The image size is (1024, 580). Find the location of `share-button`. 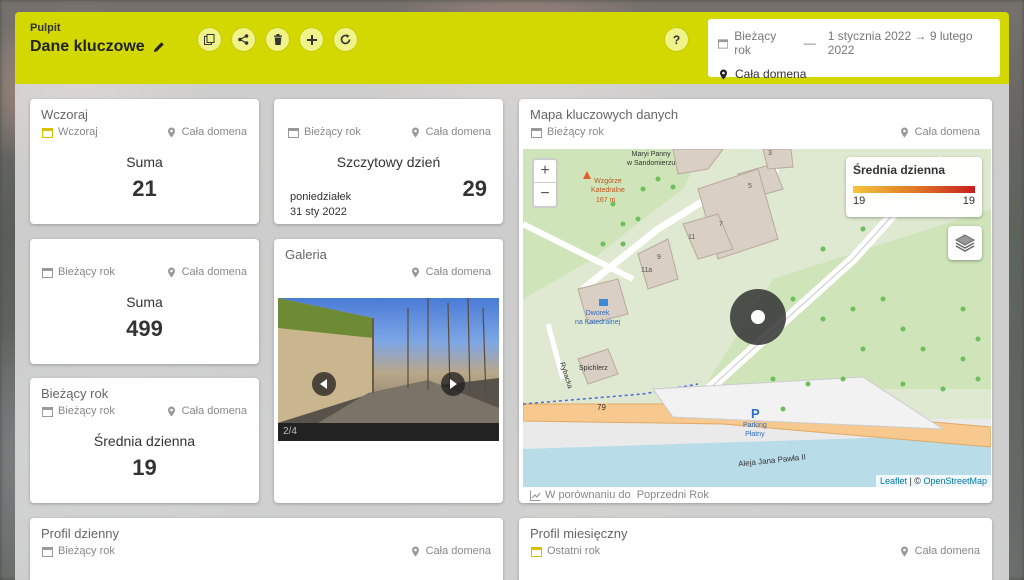

share-button is located at coordinates (243, 39).